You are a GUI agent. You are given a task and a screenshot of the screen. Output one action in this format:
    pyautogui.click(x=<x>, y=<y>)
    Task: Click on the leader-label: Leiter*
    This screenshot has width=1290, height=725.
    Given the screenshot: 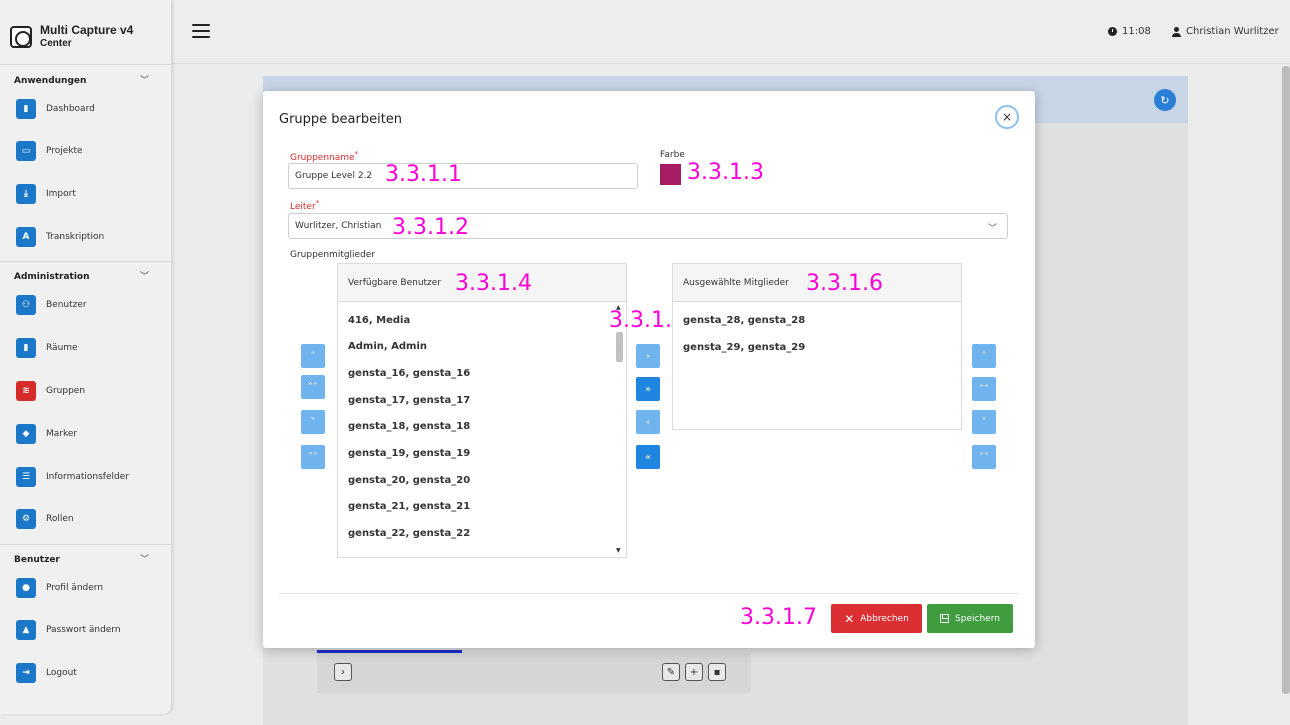 What is the action you would take?
    pyautogui.click(x=305, y=205)
    